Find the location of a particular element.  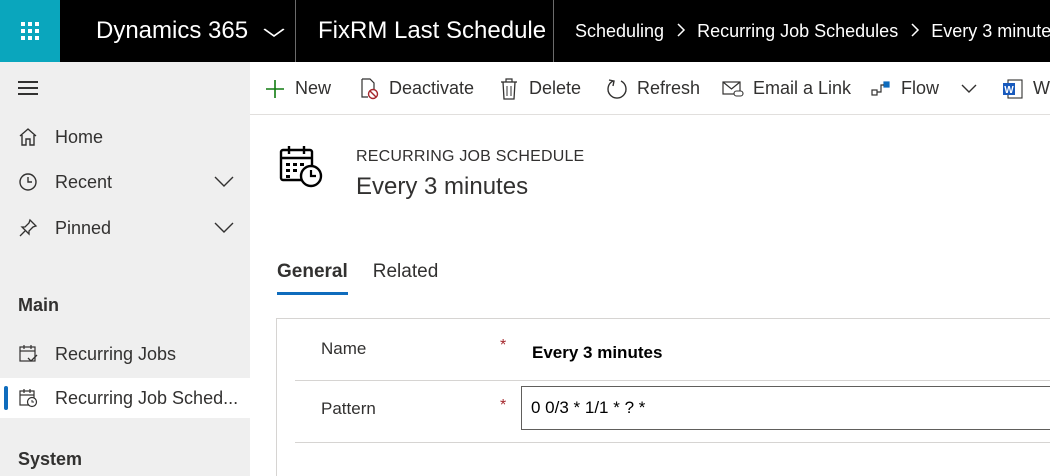

environment-name: FixRM Last Schedule is located at coordinates (425, 31).